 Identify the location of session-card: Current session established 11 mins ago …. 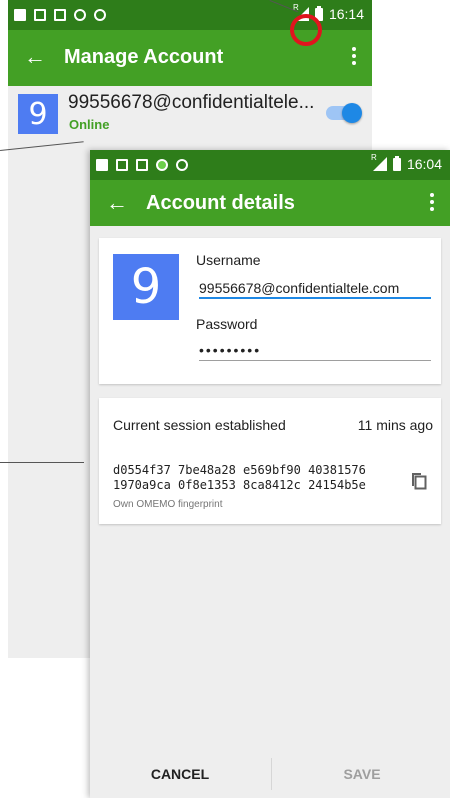
(270, 461).